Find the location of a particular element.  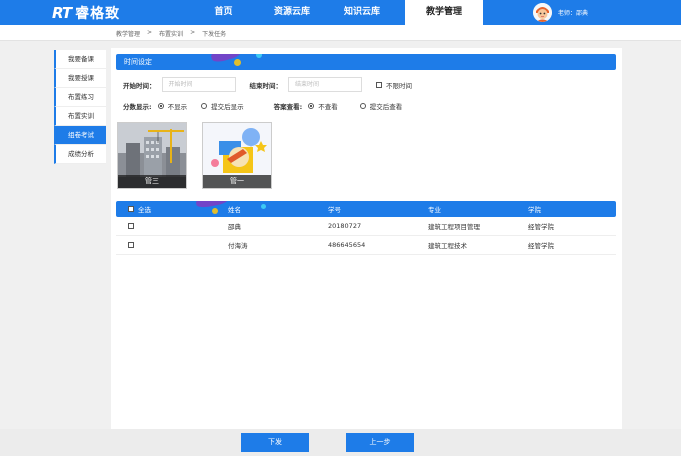

nav-teaching-management: 教学管理 is located at coordinates (444, 12).